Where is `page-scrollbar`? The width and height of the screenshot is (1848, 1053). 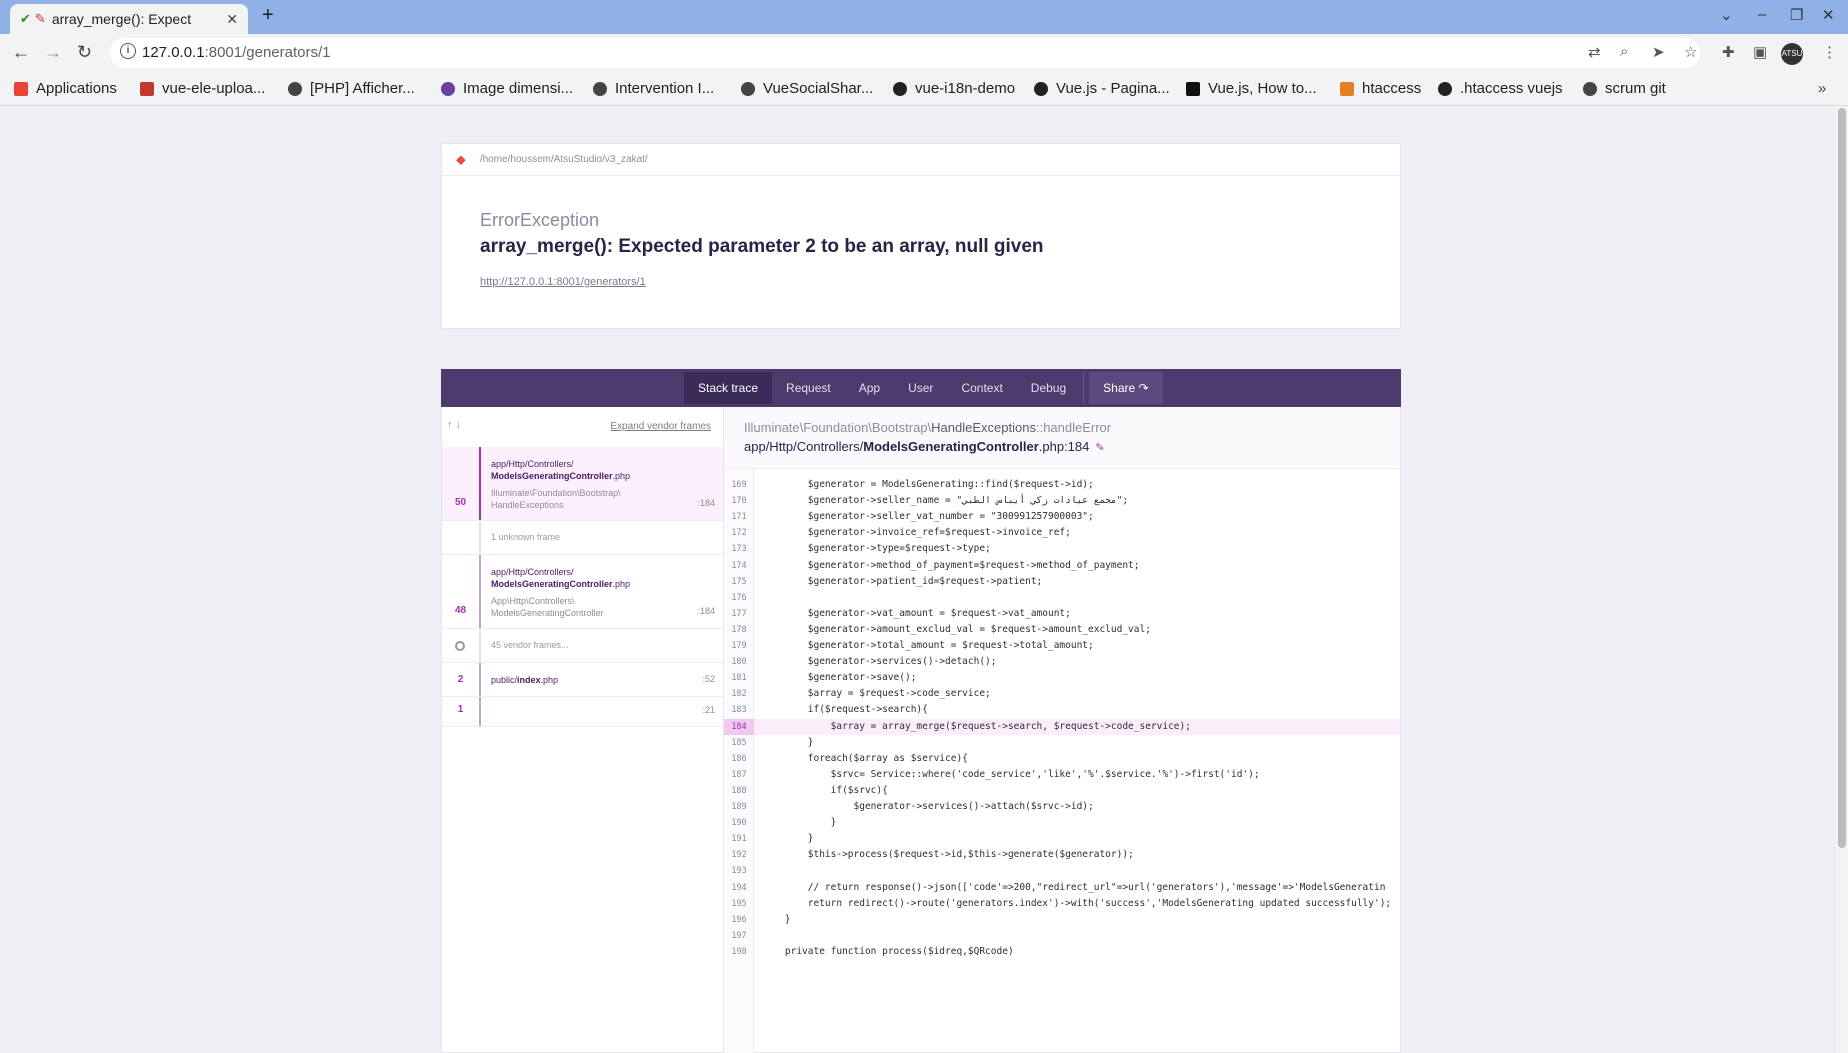
page-scrollbar is located at coordinates (1842, 579).